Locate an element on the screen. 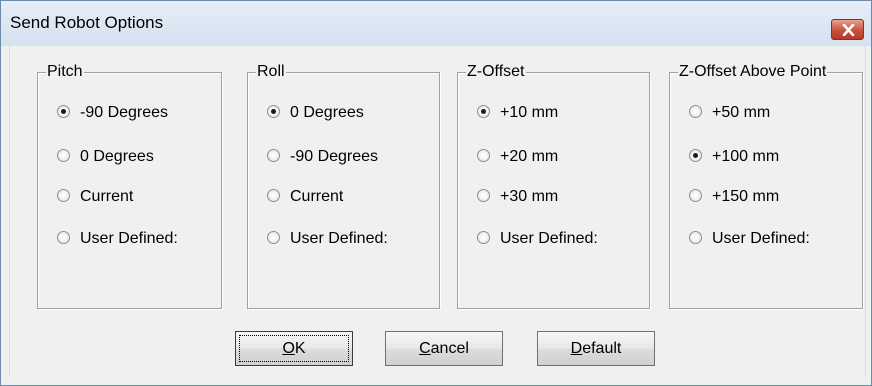 The height and width of the screenshot is (386, 872). title-bar: Send Robot Options is located at coordinates (436, 23).